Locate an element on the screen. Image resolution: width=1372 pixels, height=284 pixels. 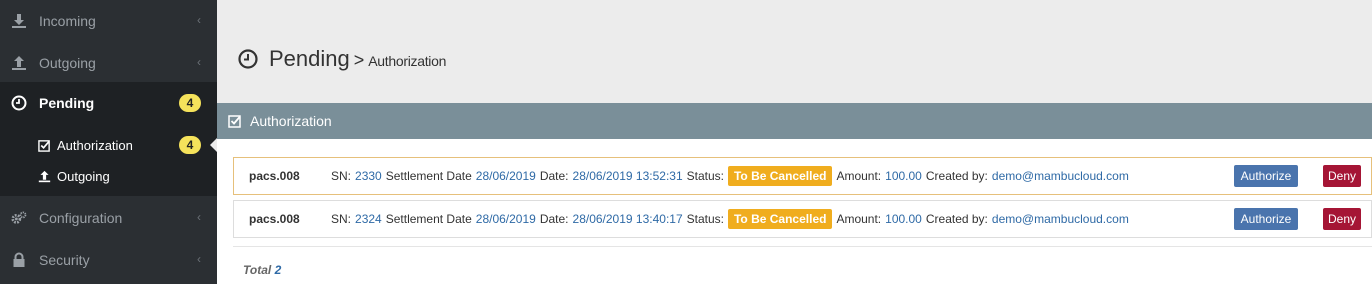
sidebar-item-incoming: Incoming ‹ is located at coordinates (108, 21).